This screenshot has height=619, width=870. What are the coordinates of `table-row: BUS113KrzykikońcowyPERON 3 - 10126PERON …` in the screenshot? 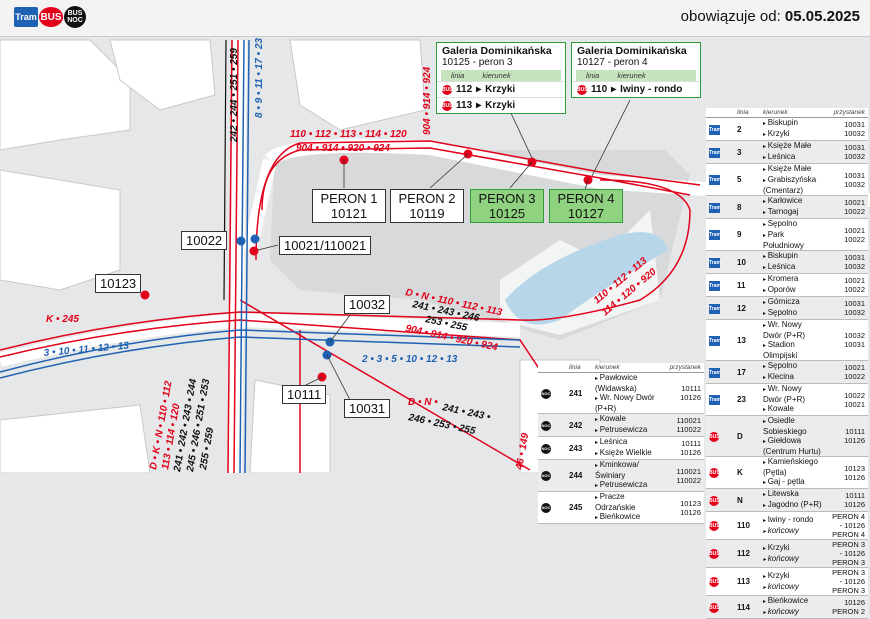 It's located at (787, 581).